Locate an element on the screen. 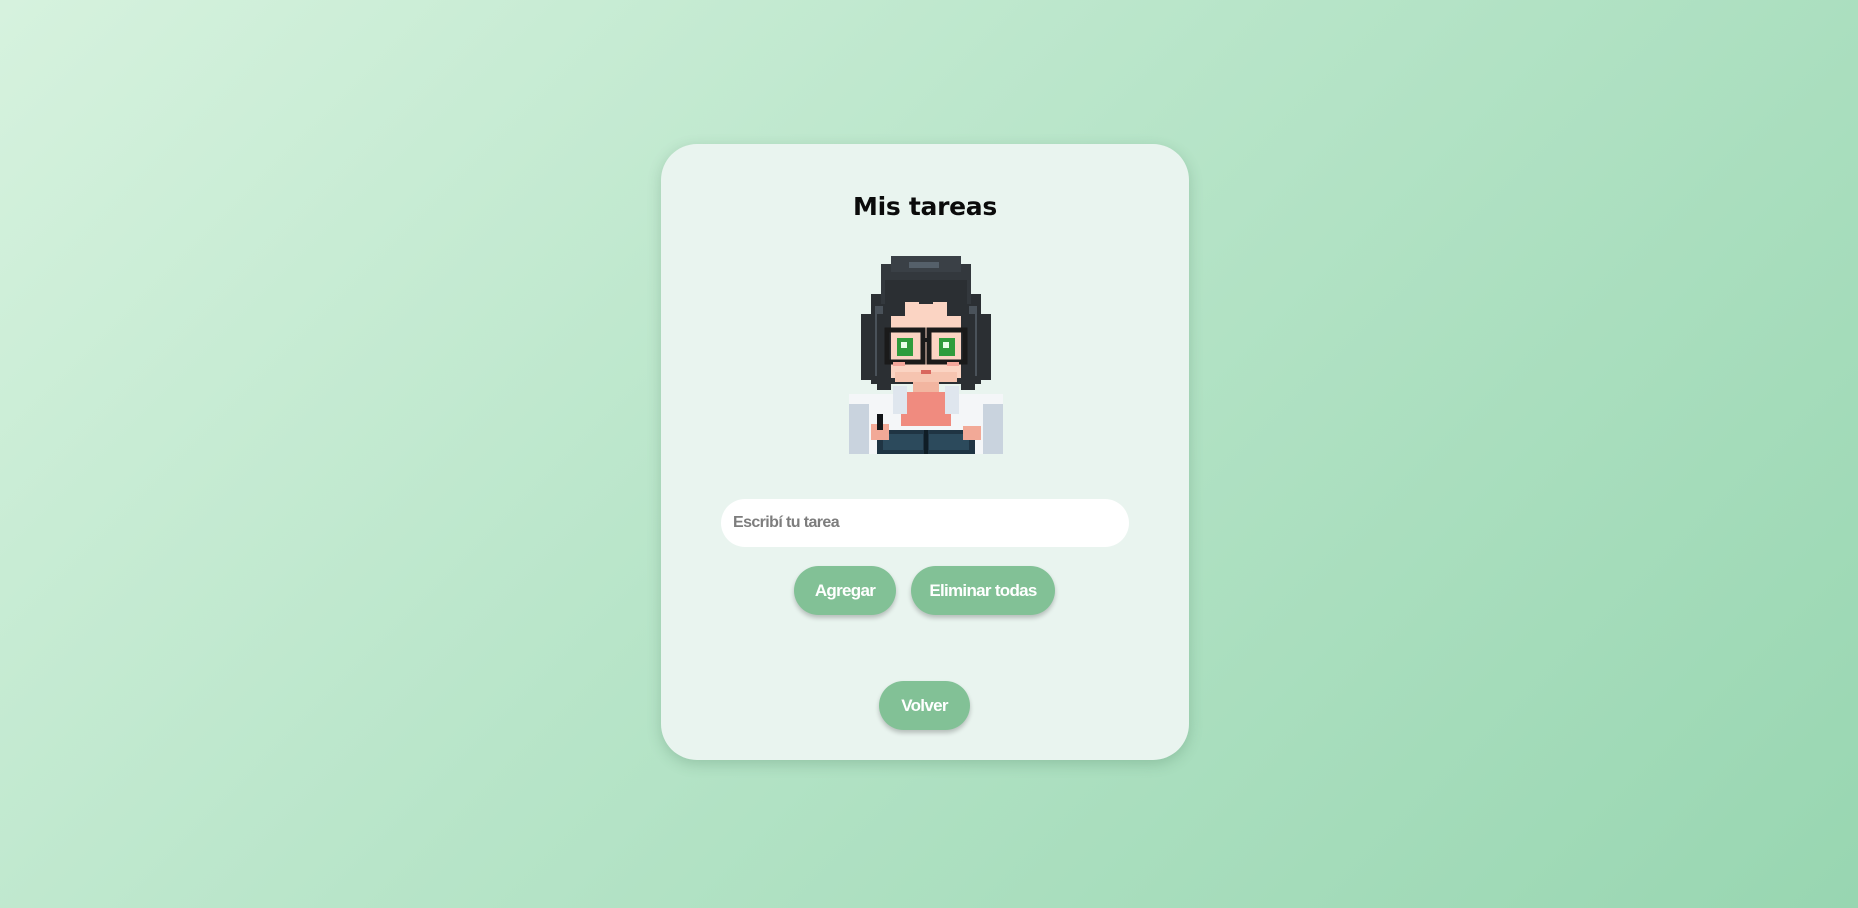 Image resolution: width=1858 pixels, height=908 pixels. page-title: Mis tareas is located at coordinates (925, 206).